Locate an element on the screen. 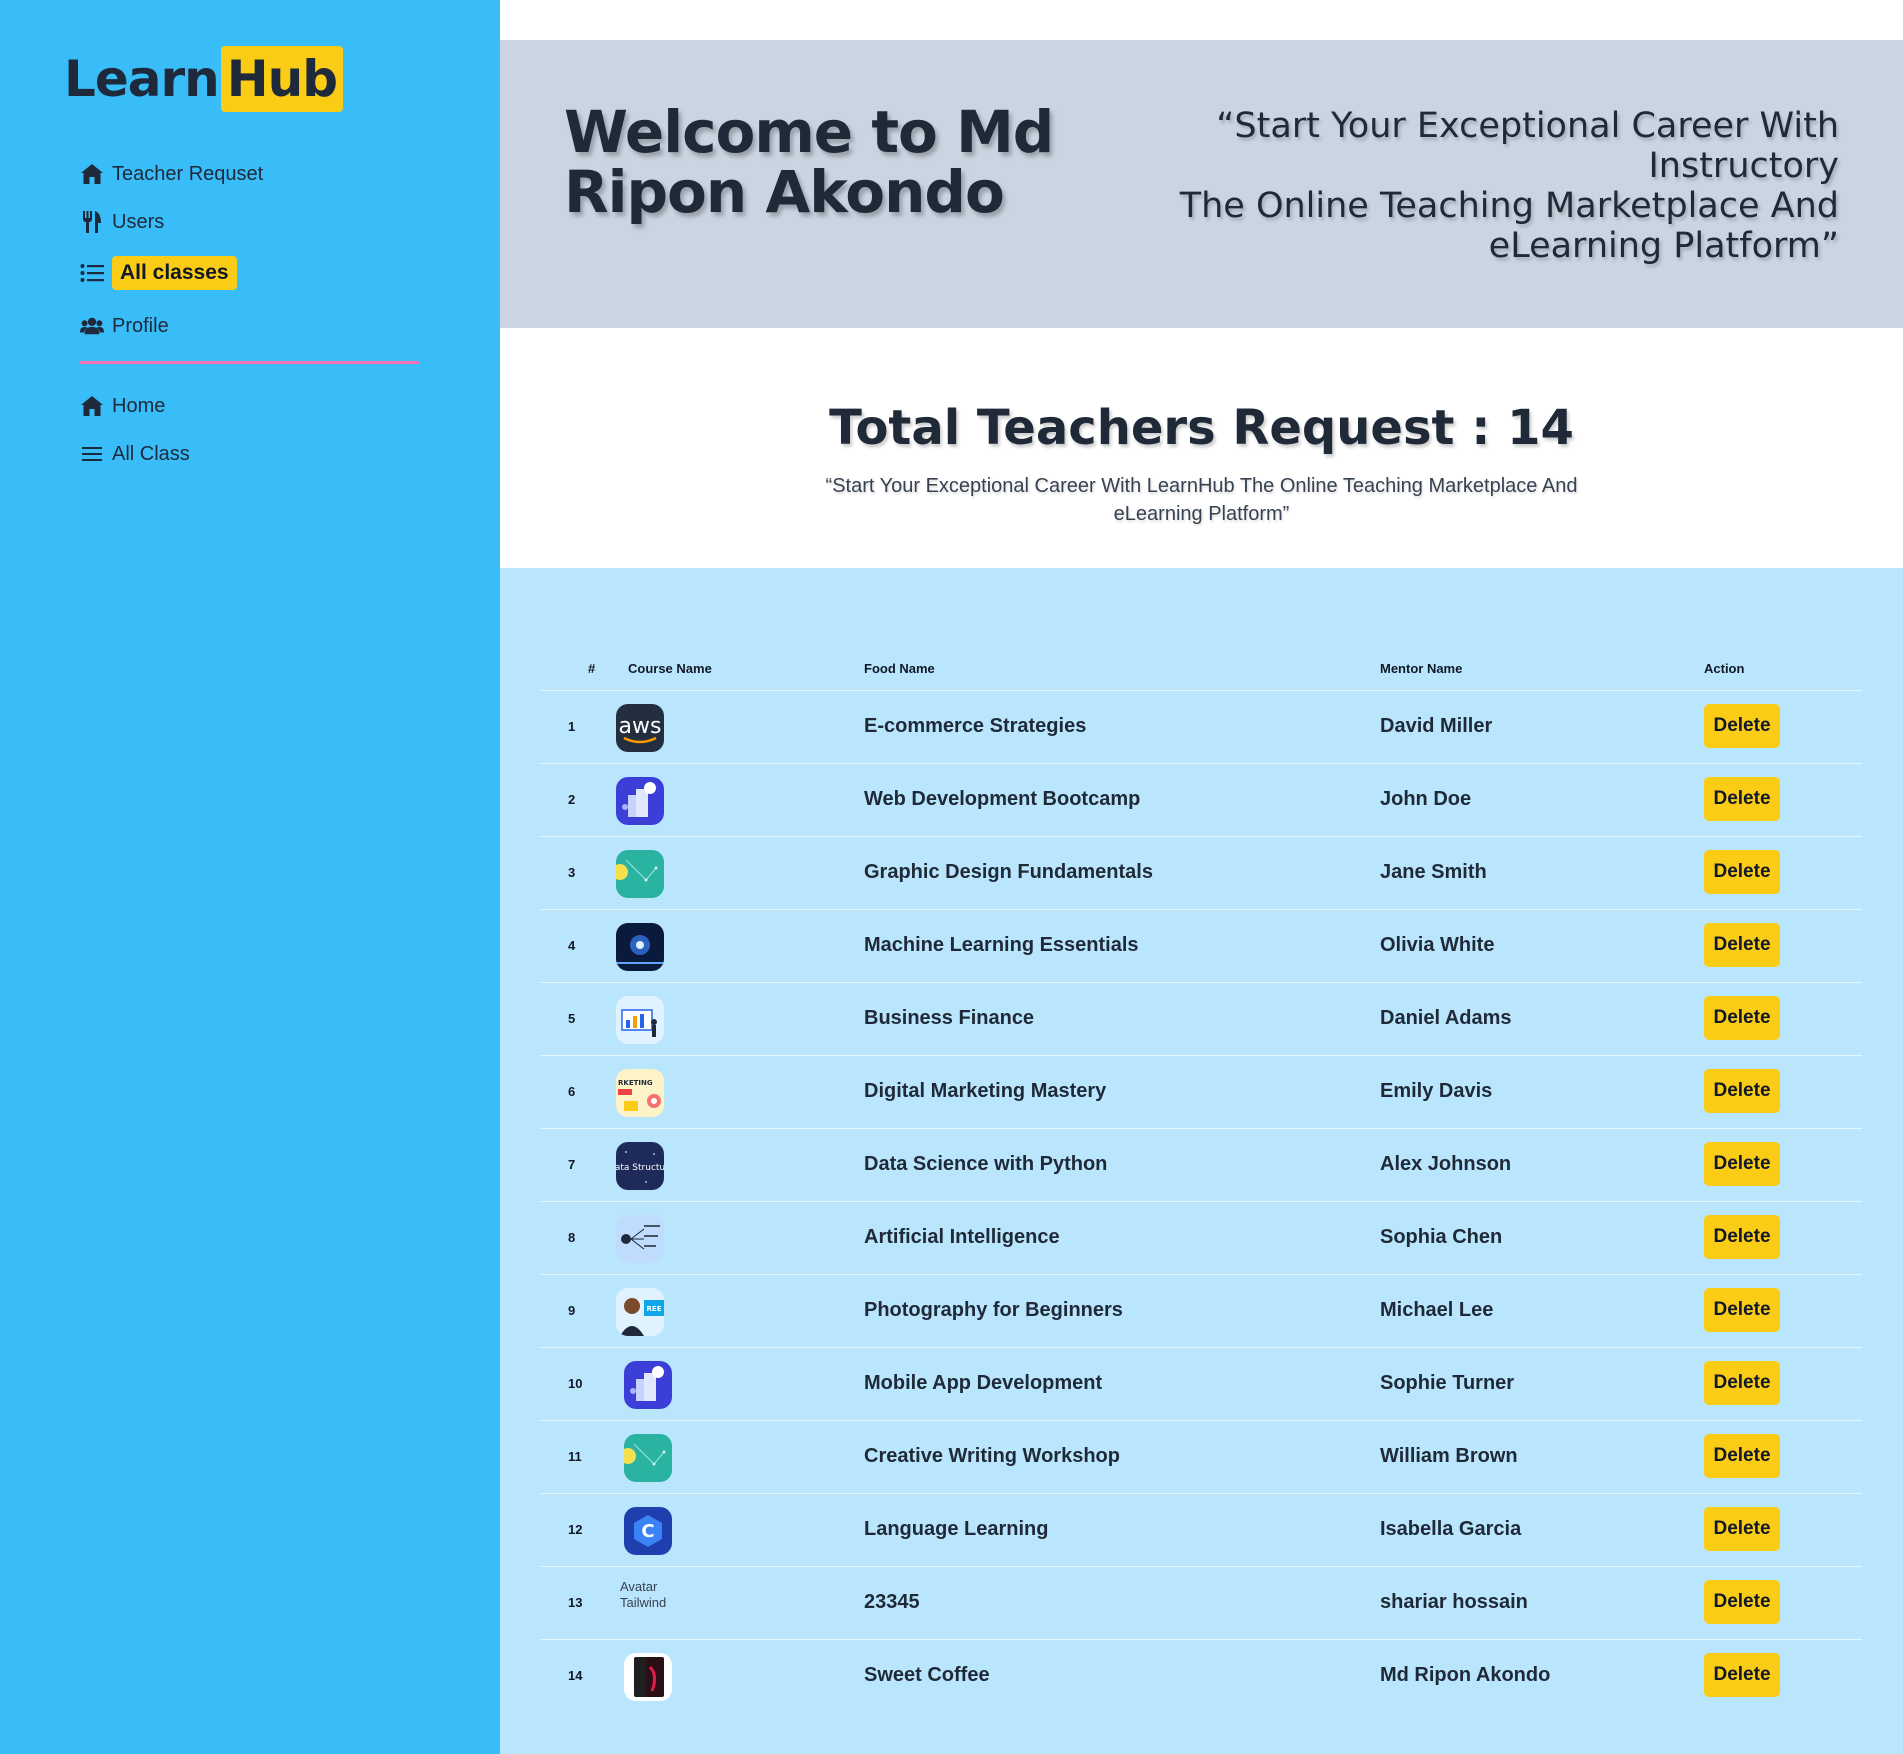 This screenshot has width=1903, height=1754. sidebar-item-users: Users is located at coordinates (122, 222).